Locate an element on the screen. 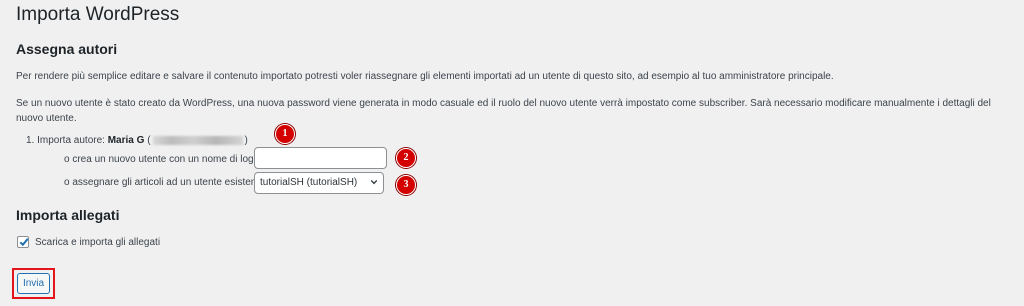 The image size is (1024, 306). step-badge-3: 3 is located at coordinates (406, 185).